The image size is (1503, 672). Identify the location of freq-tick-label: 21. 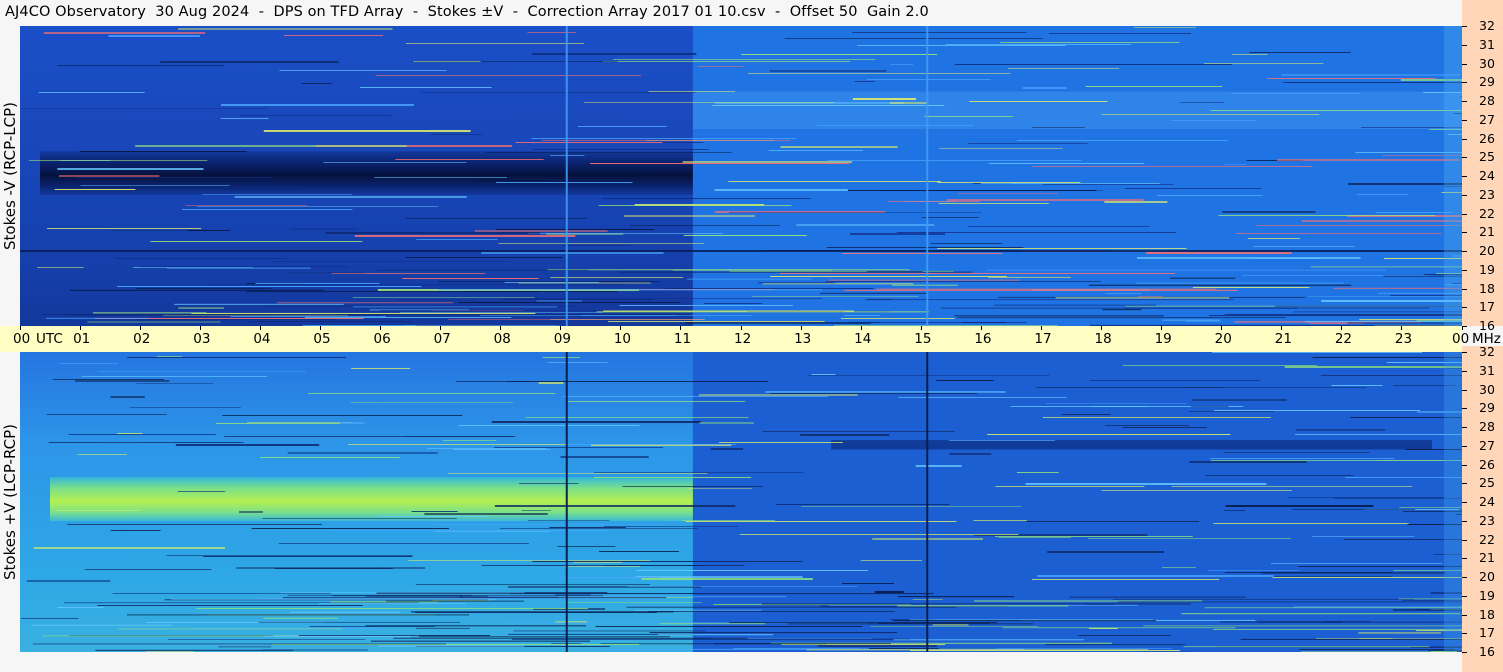
(1487, 558).